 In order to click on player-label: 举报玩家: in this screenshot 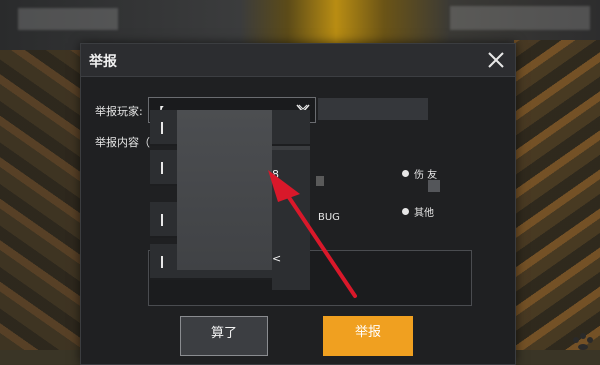, I will do `click(119, 111)`.